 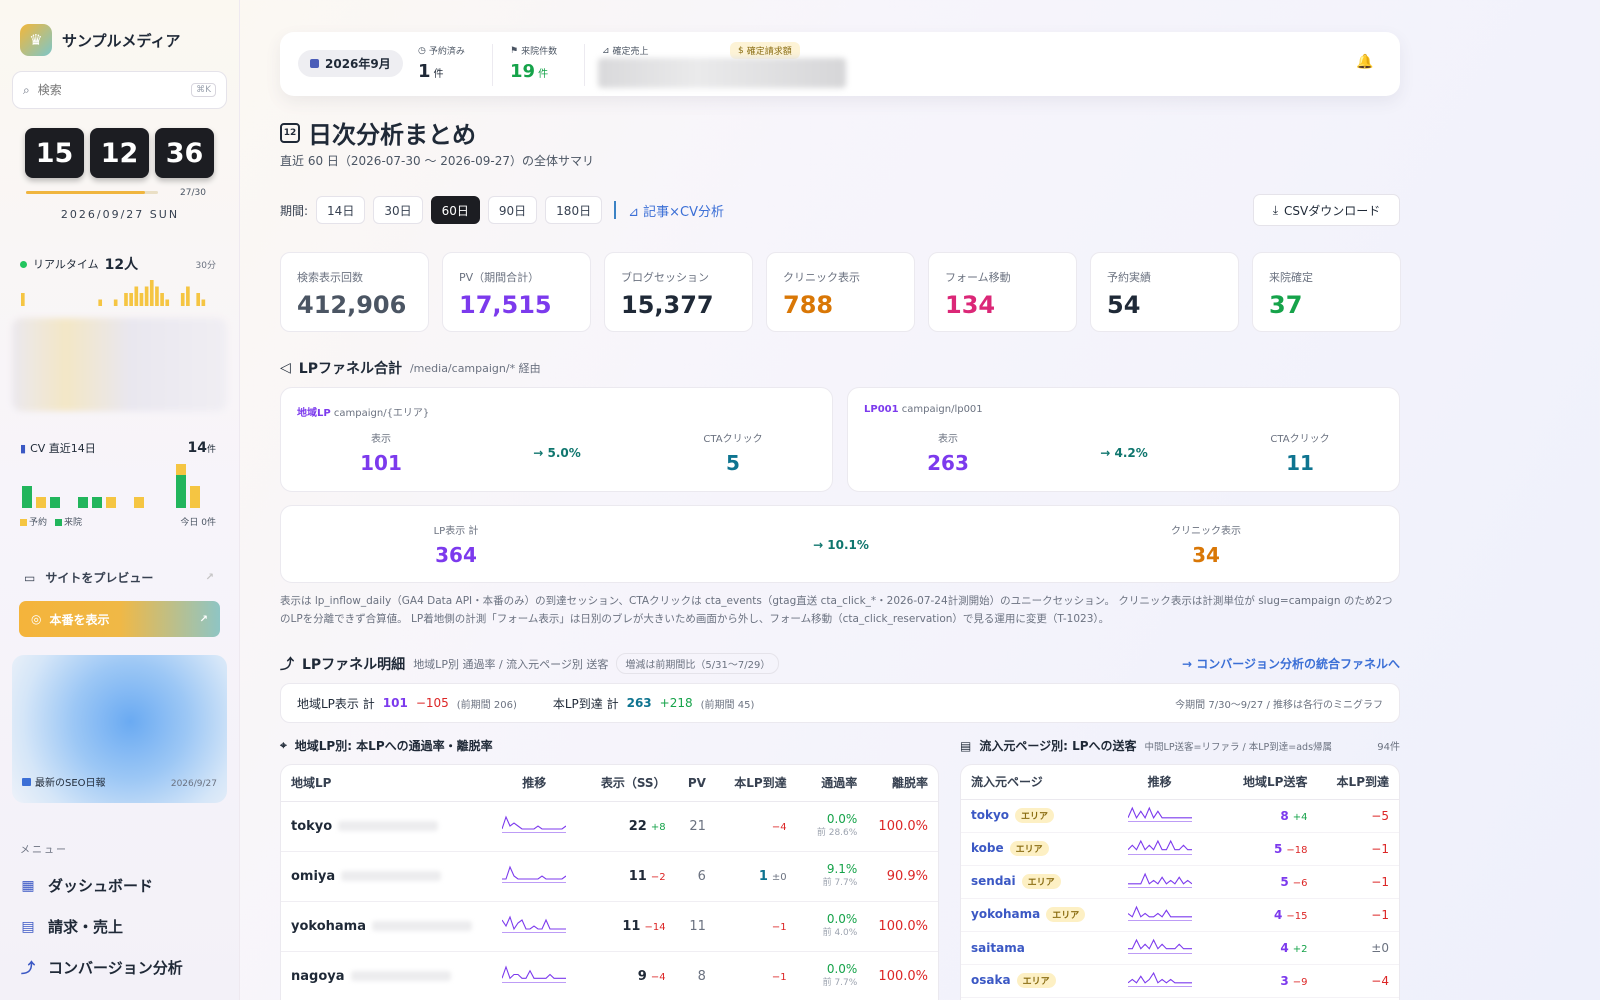 I want to click on pass-rate-prev: 前 4.0%, so click(x=840, y=933).